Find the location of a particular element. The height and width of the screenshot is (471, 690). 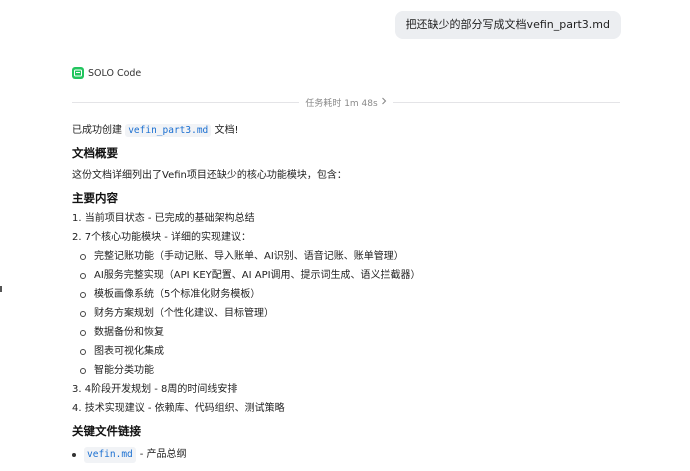

intro-suffix: 文档! is located at coordinates (226, 130).